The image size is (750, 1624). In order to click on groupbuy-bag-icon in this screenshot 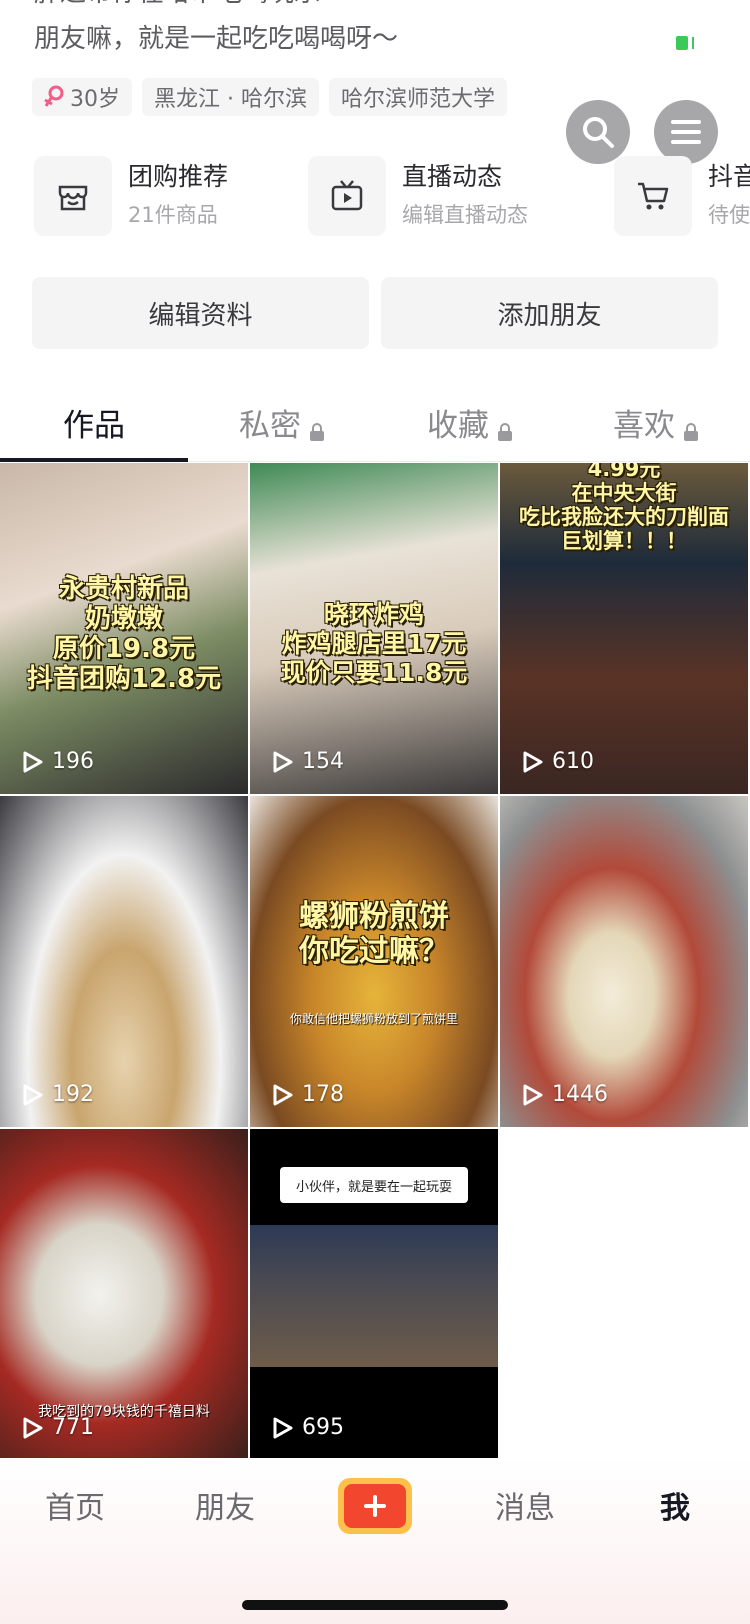, I will do `click(73, 198)`.